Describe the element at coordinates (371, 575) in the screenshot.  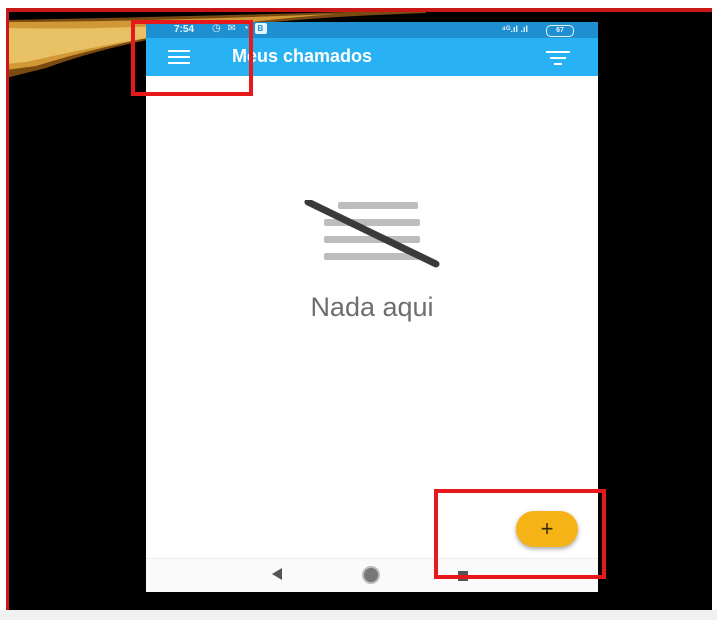
I see `home-icon` at that location.